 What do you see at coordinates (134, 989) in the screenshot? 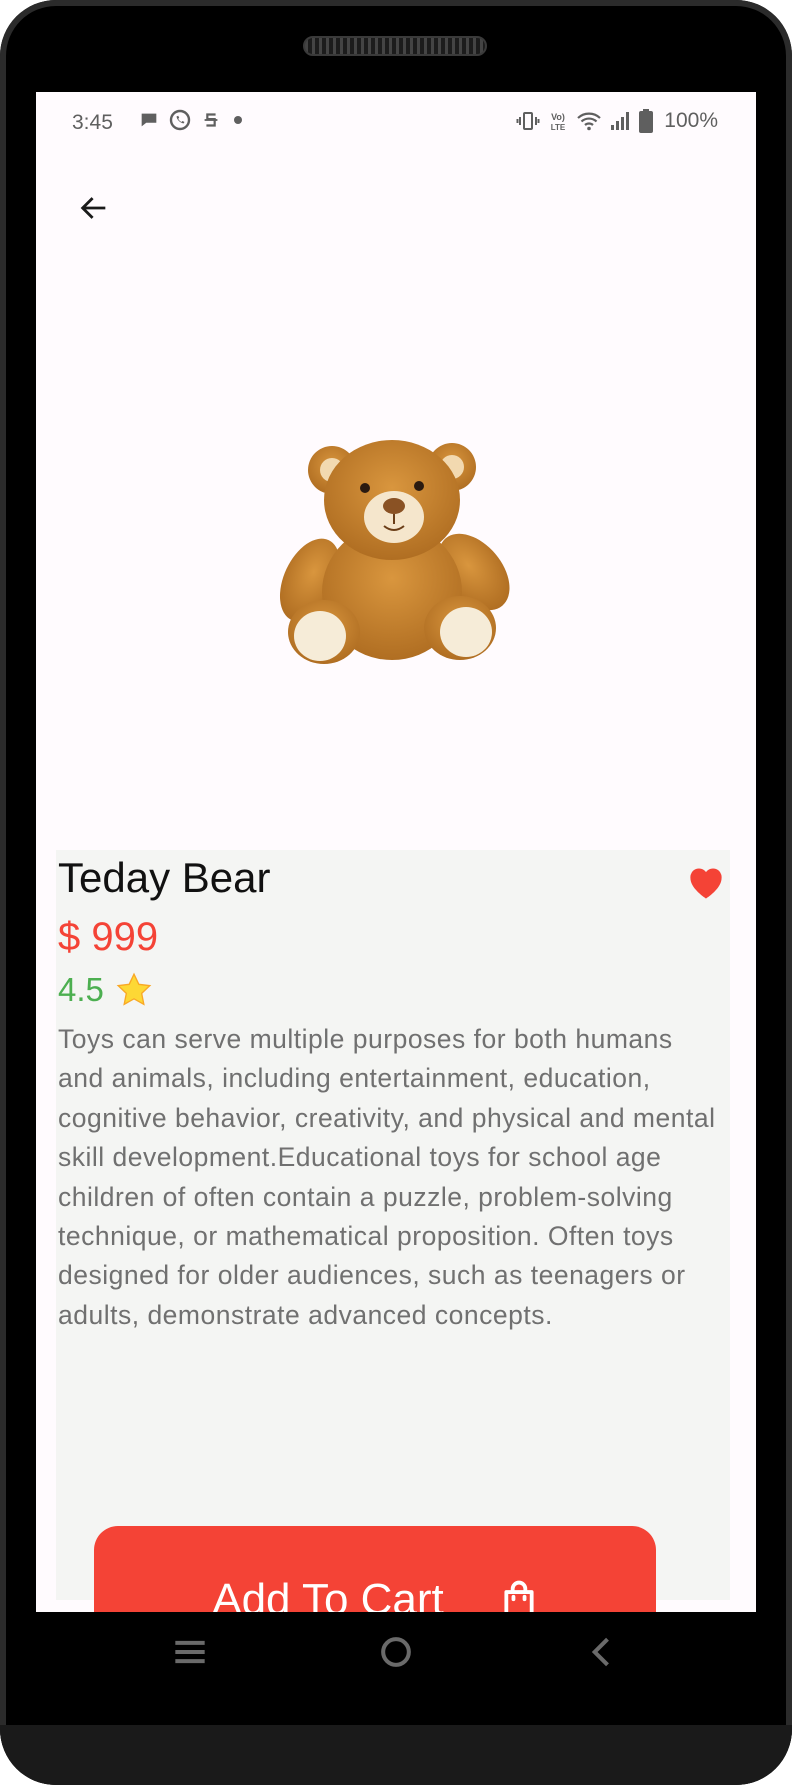
I see `star-icon` at bounding box center [134, 989].